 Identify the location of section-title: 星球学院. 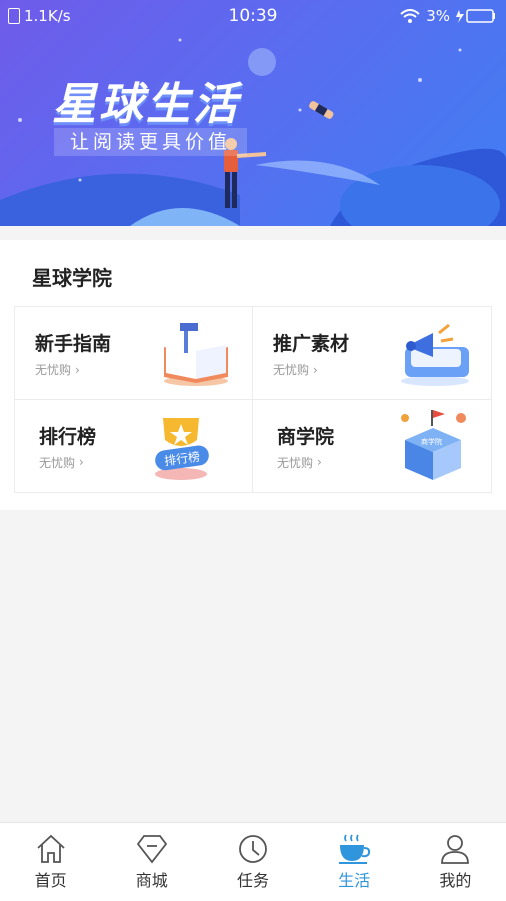
(72, 278).